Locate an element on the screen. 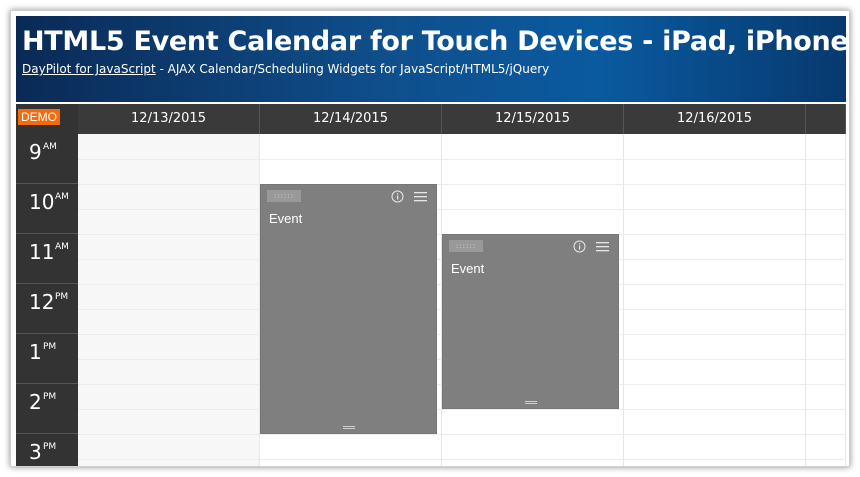  hour-number: 9 is located at coordinates (35, 152).